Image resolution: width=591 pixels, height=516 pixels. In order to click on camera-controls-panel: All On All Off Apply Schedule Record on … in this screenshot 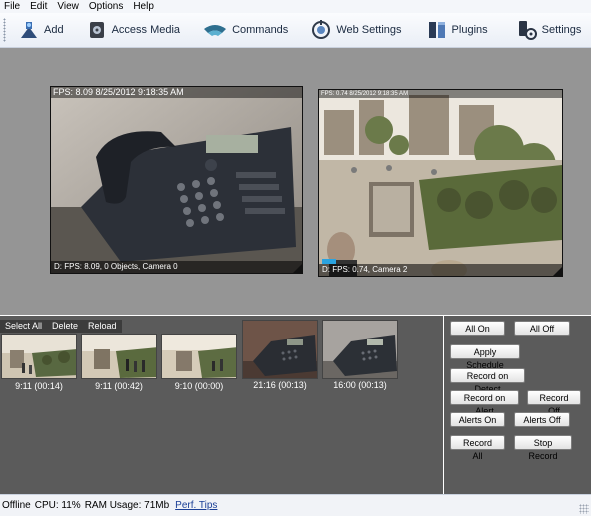, I will do `click(517, 405)`.